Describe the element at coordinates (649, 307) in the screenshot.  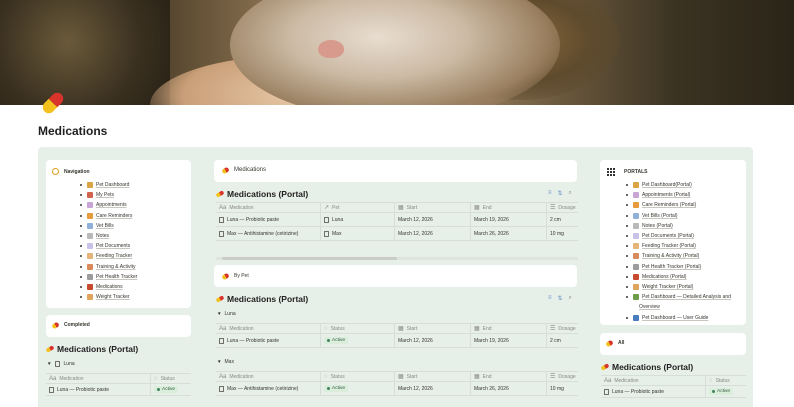
I see `portal-link: Overview` at that location.